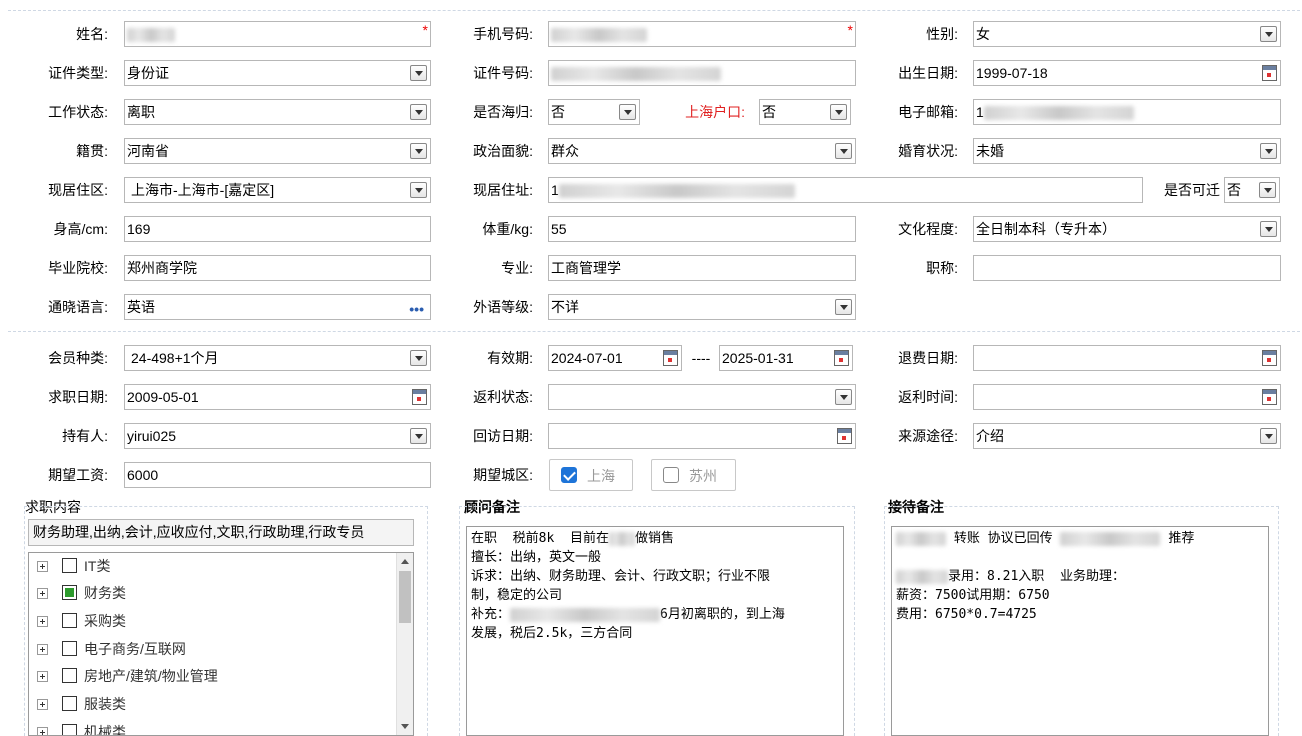  What do you see at coordinates (1127, 112) in the screenshot?
I see `email-field: 1` at bounding box center [1127, 112].